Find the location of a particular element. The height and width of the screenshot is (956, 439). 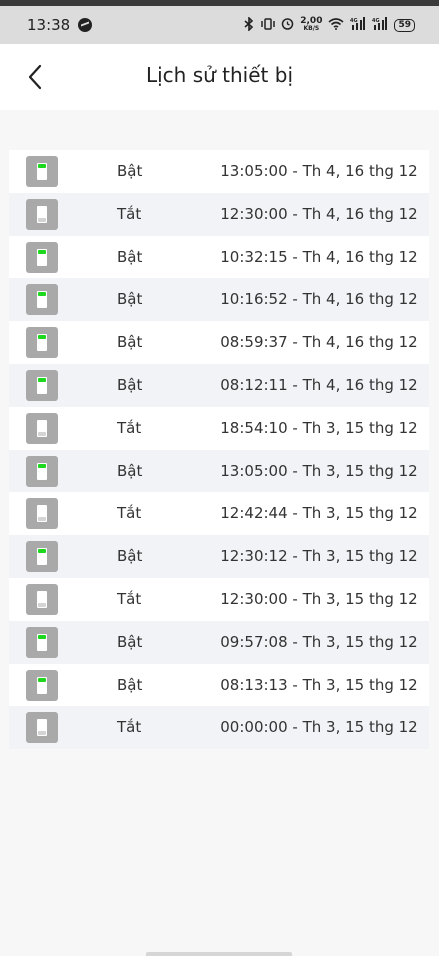

history-timestamp: 00:00:00 - Th 3, 15 thg 12 is located at coordinates (319, 727).